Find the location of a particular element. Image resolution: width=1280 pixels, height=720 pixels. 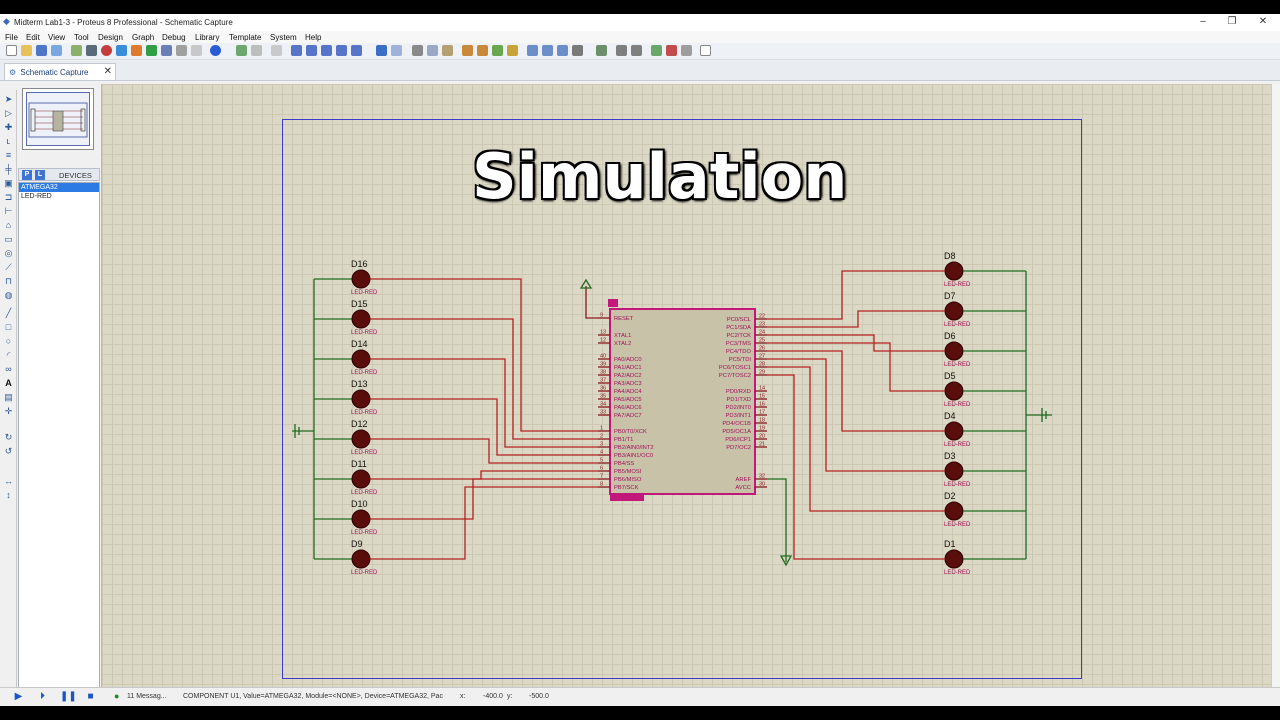

step-icon: ⏵ is located at coordinates (42, 697).